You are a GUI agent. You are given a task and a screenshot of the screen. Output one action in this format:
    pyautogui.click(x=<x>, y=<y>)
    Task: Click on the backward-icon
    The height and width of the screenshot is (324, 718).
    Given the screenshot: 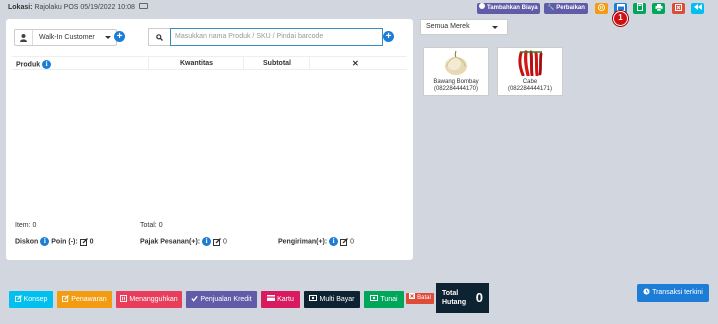 What is the action you would take?
    pyautogui.click(x=697, y=7)
    